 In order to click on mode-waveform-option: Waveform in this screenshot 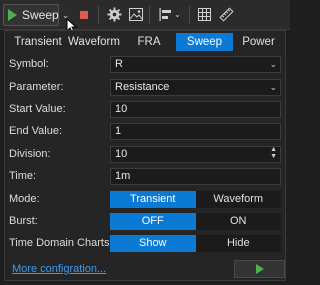, I will do `click(238, 199)`.